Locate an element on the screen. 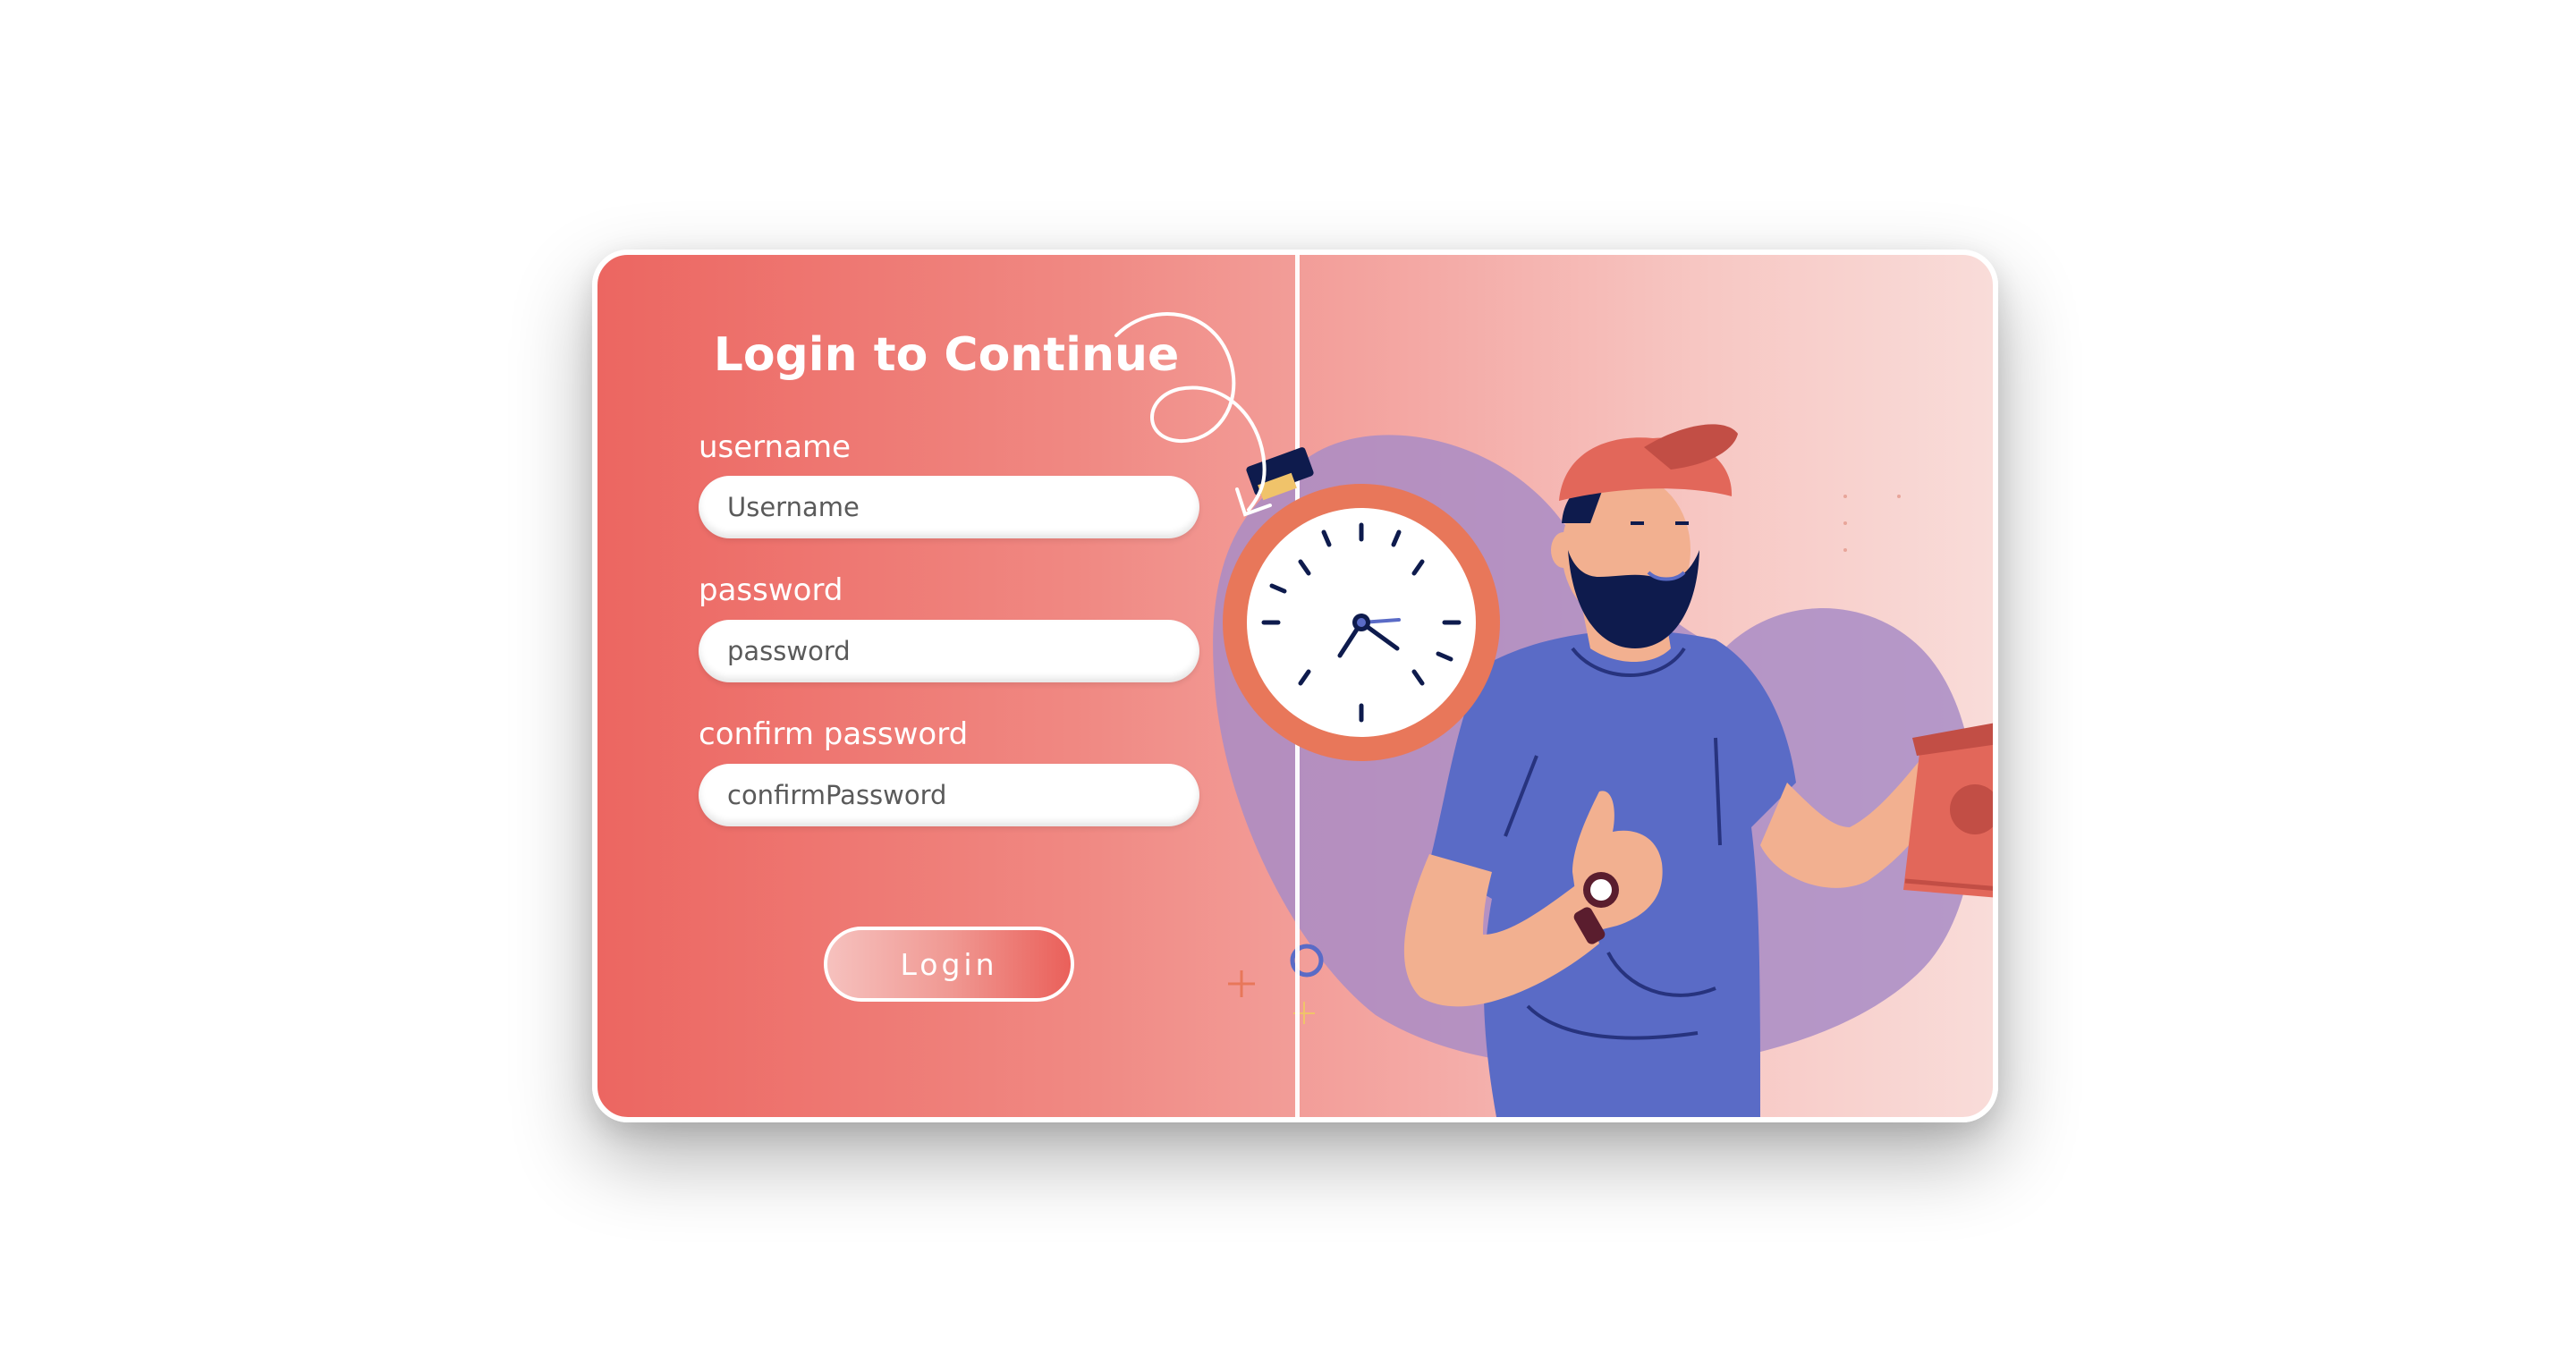  form-title: Login to Continue is located at coordinates (946, 355).